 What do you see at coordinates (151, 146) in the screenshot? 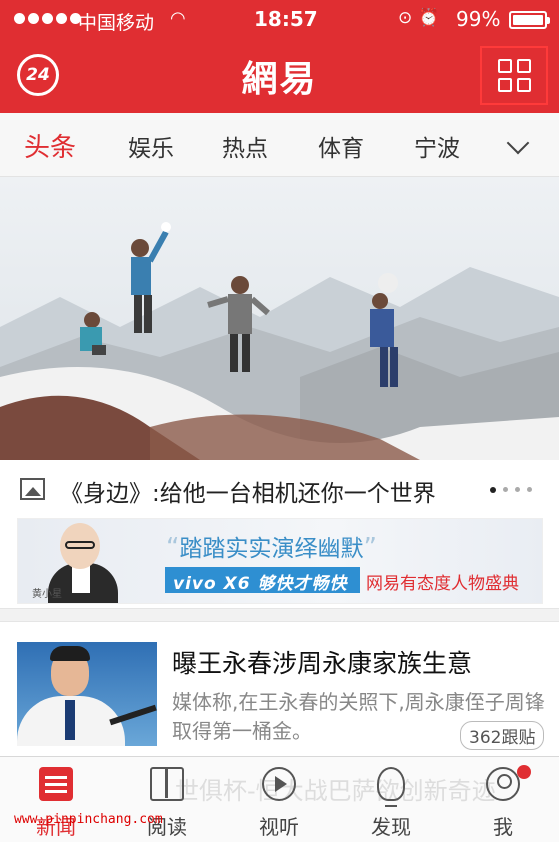
I see `tab-entertainment: 娱乐` at bounding box center [151, 146].